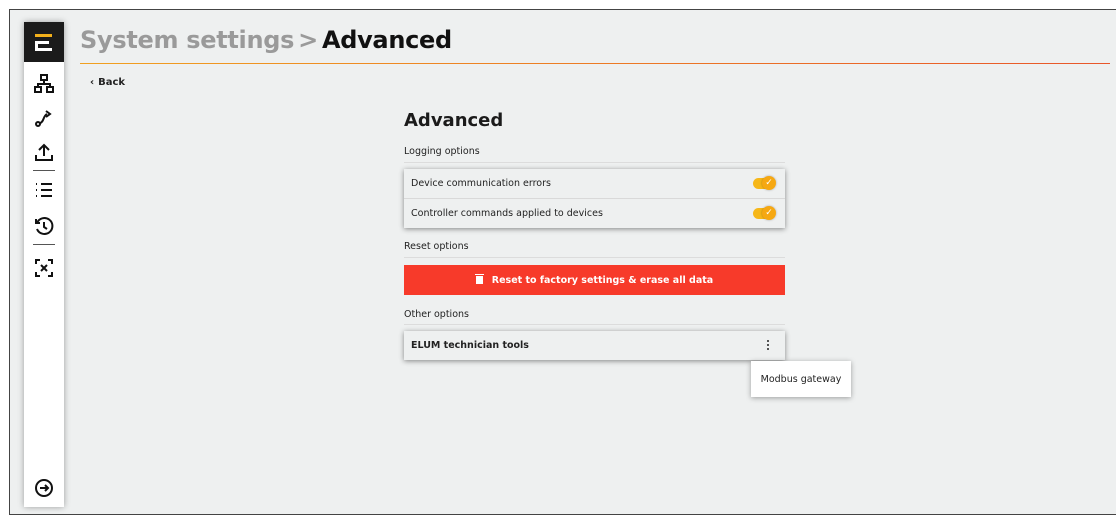  Describe the element at coordinates (436, 314) in the screenshot. I see `other-options-label: Other options` at that location.